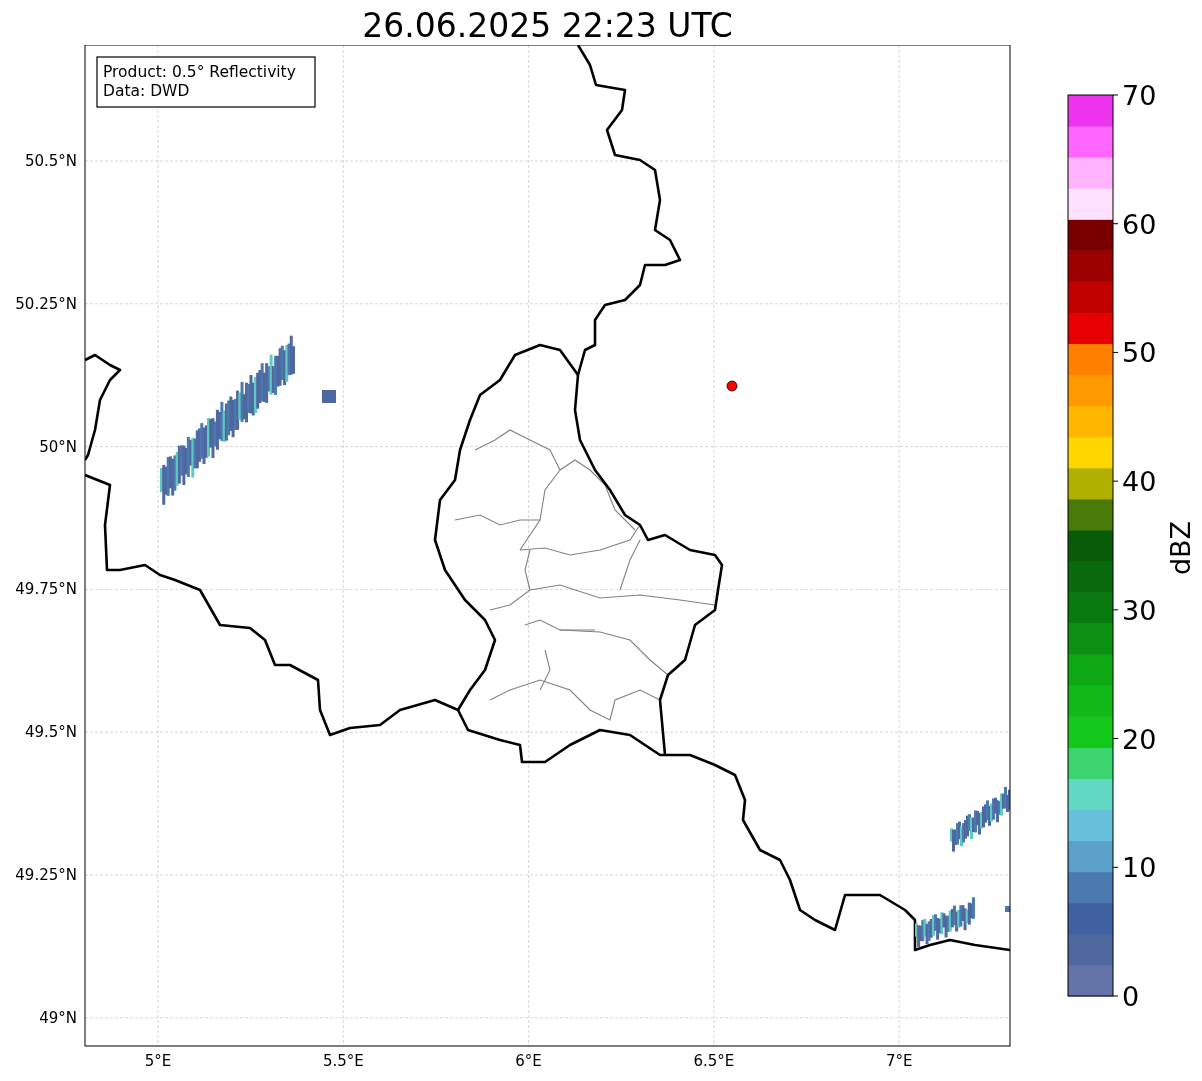 This screenshot has height=1081, width=1202. I want to click on latitude-label: 49°N, so click(58, 1017).